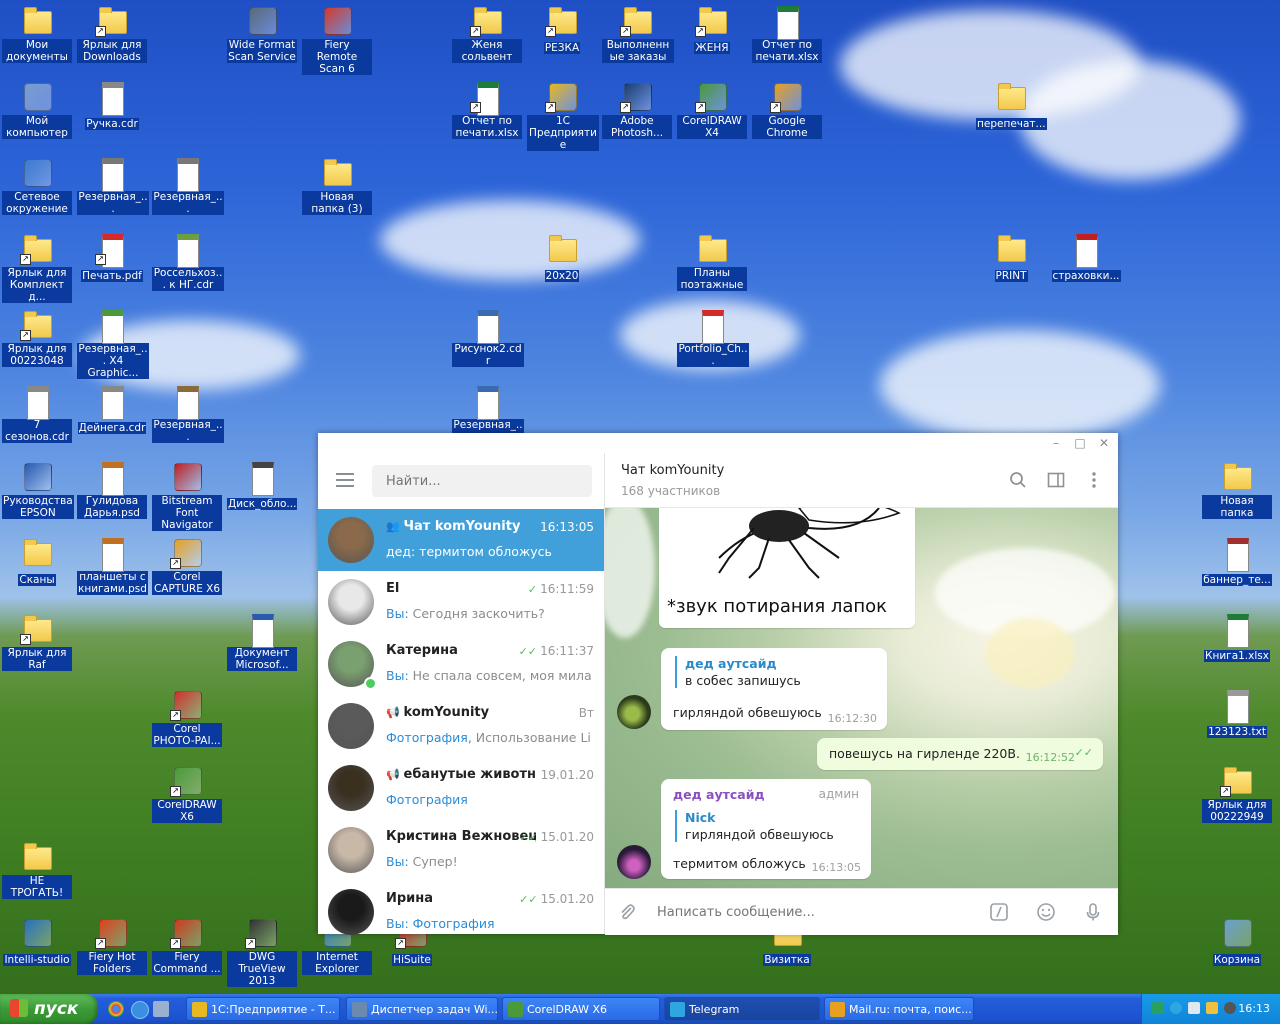  I want to click on sidebar-toggle-icon, so click(1056, 480).